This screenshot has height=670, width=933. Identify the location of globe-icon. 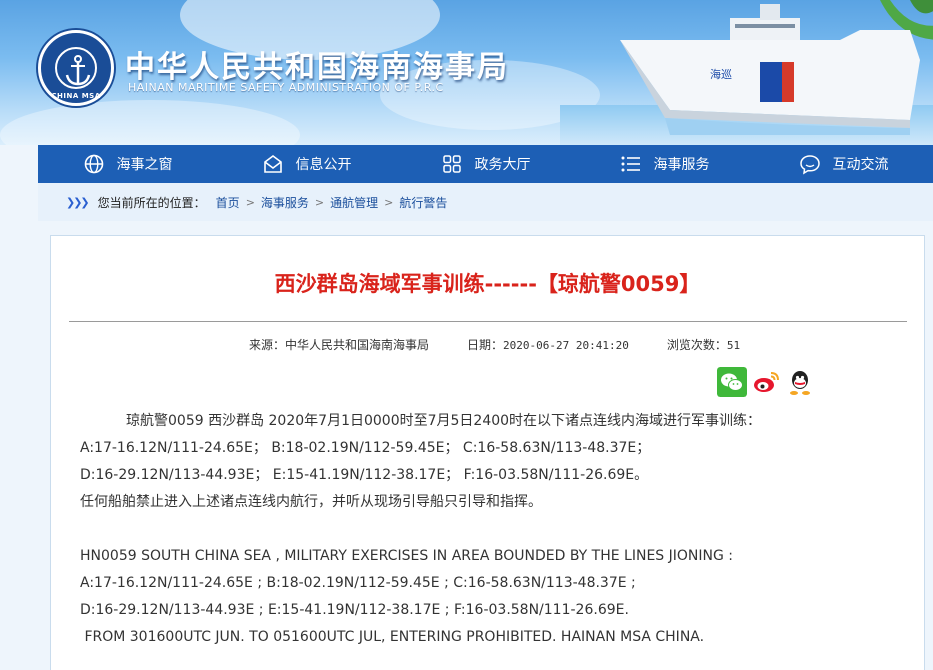
(93, 164).